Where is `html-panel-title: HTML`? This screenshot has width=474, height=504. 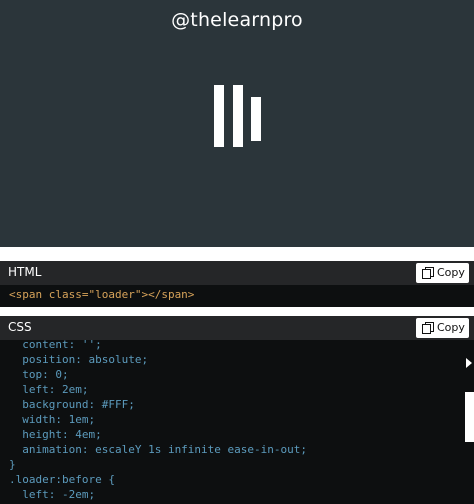
html-panel-title: HTML is located at coordinates (25, 272).